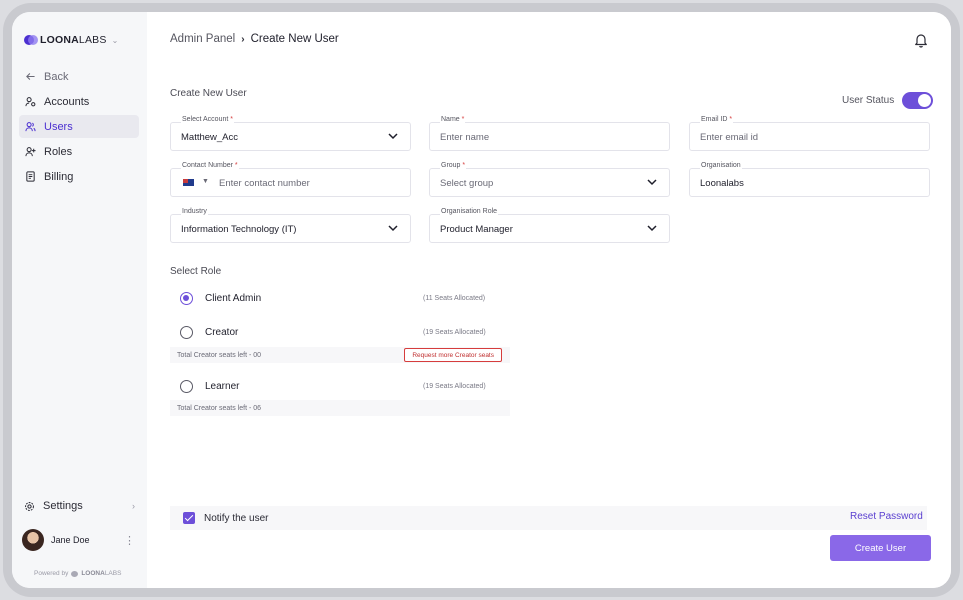 Image resolution: width=963 pixels, height=600 pixels. I want to click on arrow-left-icon, so click(30, 76).